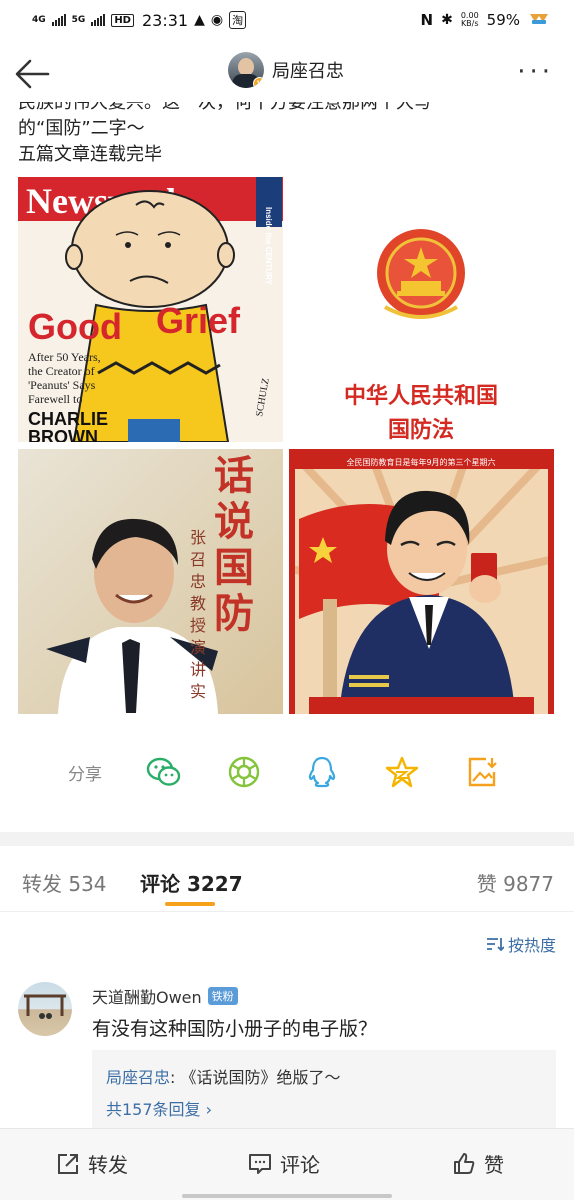  What do you see at coordinates (222, 996) in the screenshot?
I see `fan-badge: 铁粉` at bounding box center [222, 996].